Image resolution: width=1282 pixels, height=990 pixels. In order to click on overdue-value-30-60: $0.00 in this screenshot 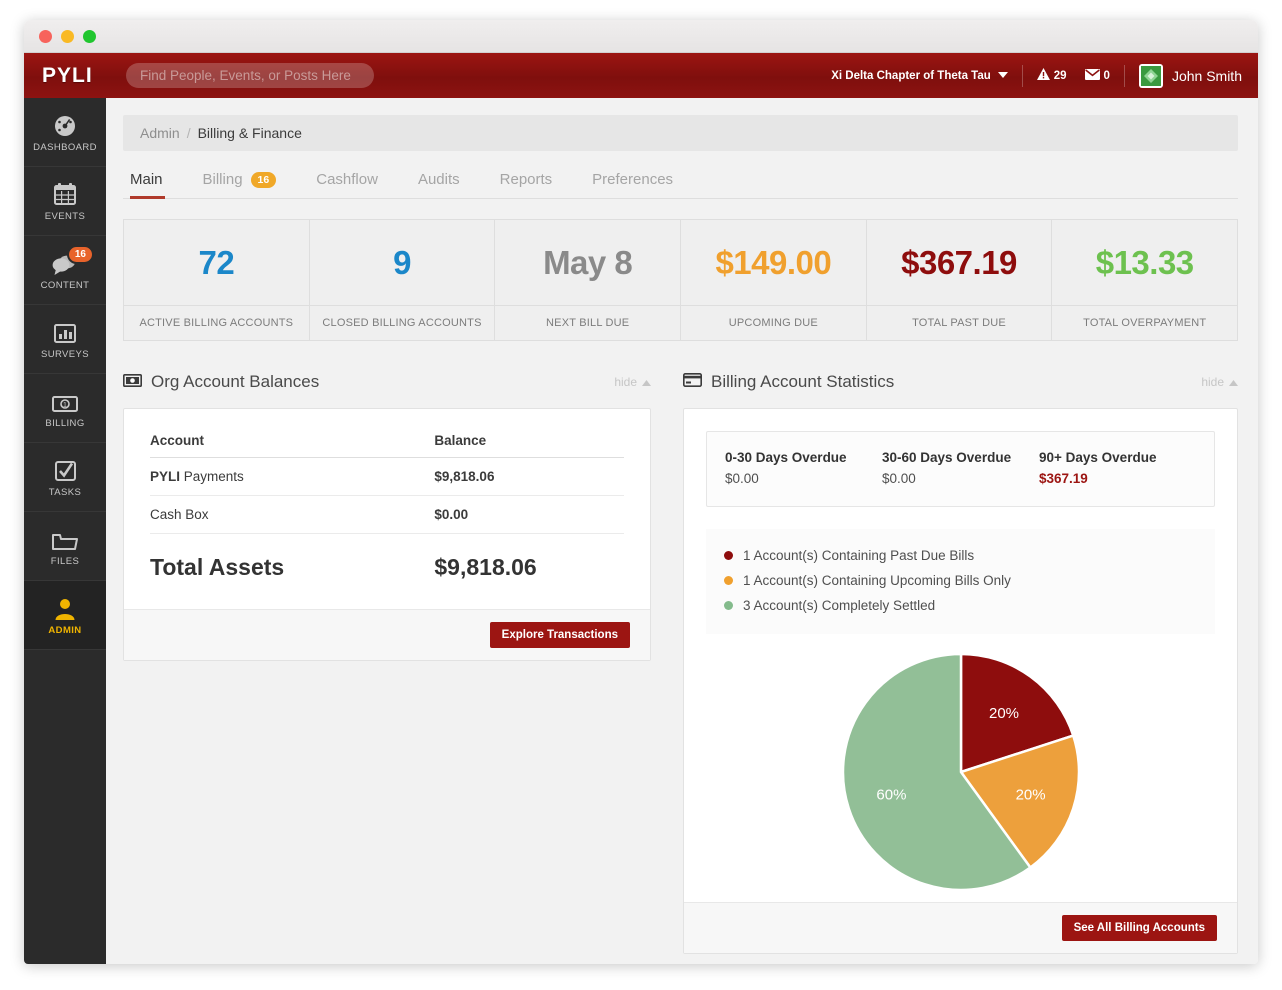, I will do `click(899, 478)`.